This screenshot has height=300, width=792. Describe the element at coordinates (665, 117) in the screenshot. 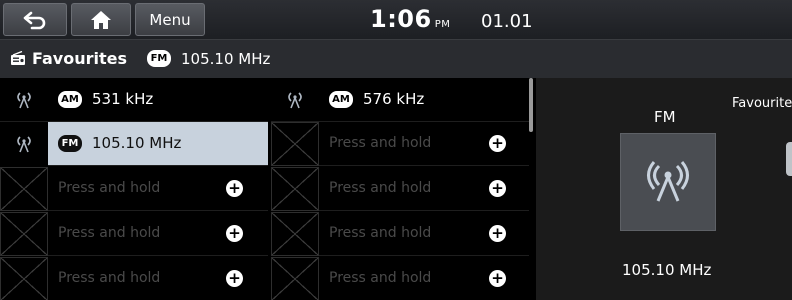

I see `now-playing-band: FM` at that location.